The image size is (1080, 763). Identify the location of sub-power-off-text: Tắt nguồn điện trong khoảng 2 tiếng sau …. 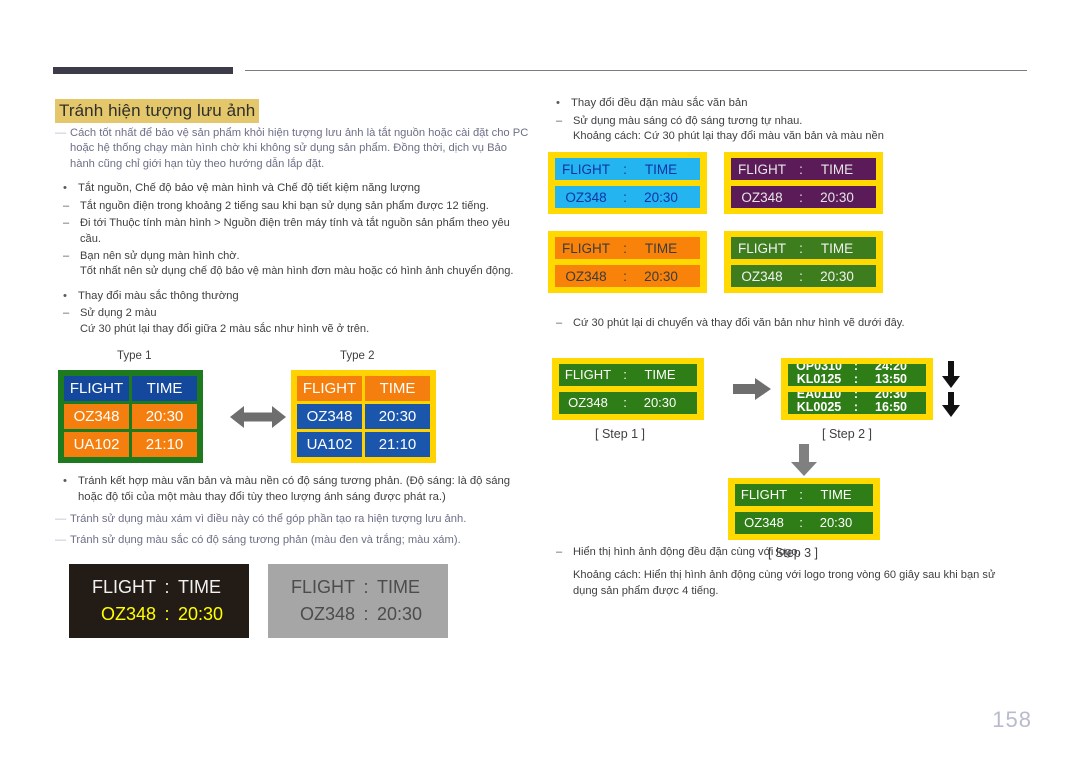
(284, 205).